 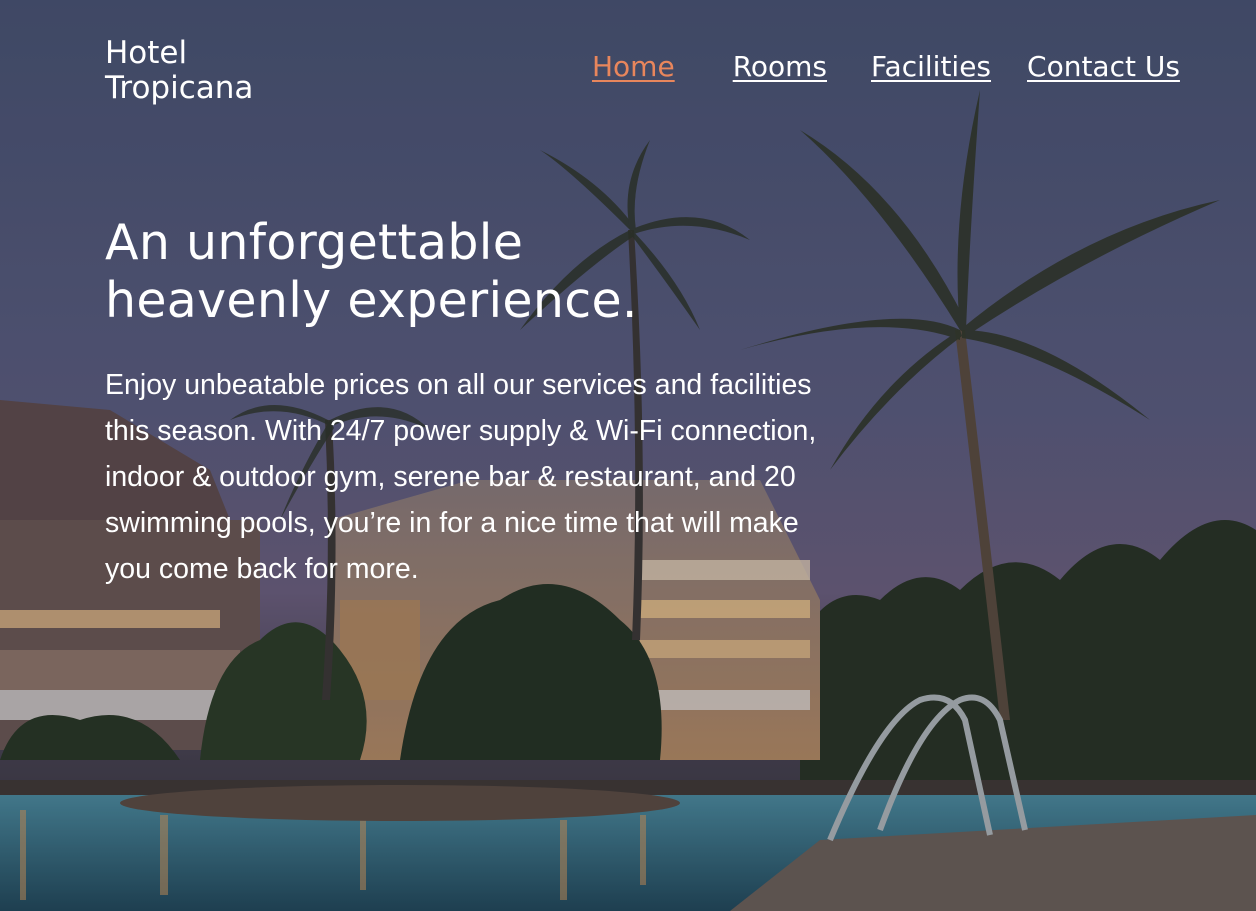 What do you see at coordinates (146, 53) in the screenshot?
I see `brand-name-line-1: Hotel` at bounding box center [146, 53].